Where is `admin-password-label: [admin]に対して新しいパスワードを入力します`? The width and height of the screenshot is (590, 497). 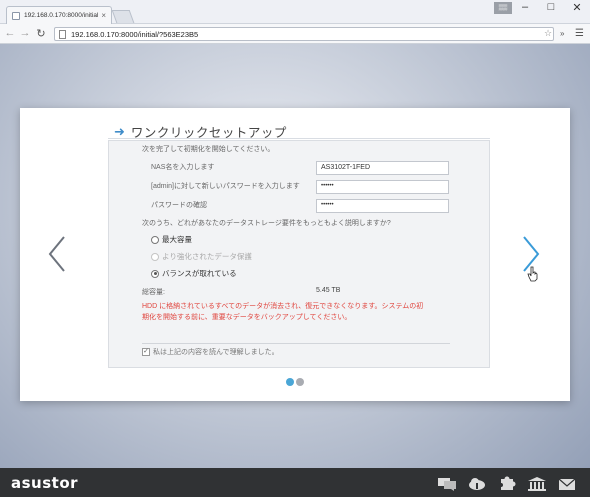
admin-password-label: [admin]に対して新しいパスワードを入力します is located at coordinates (225, 186).